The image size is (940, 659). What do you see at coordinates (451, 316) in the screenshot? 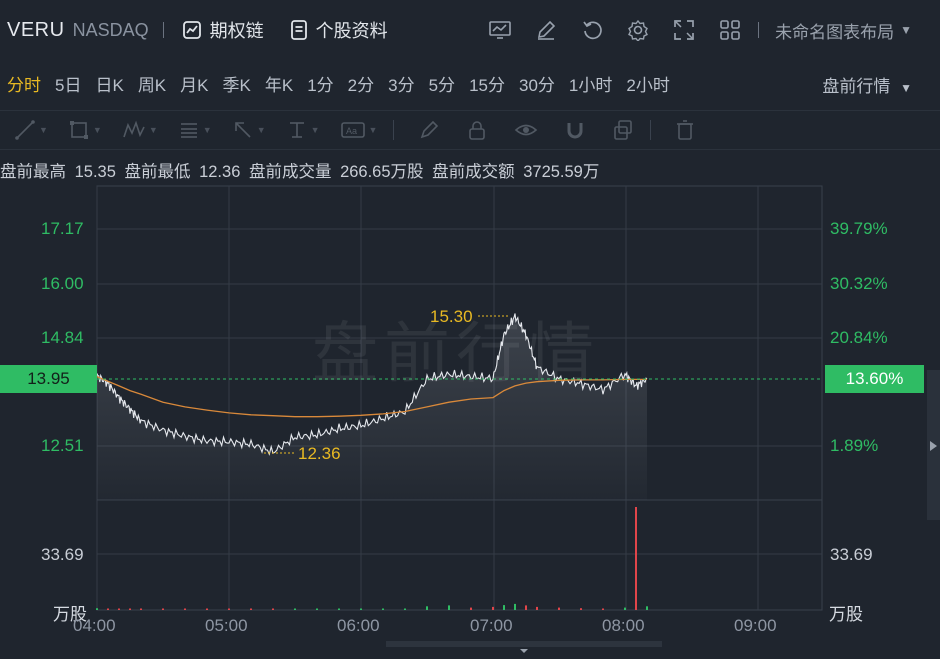
I see `high-marker-label: 15.30` at bounding box center [451, 316].